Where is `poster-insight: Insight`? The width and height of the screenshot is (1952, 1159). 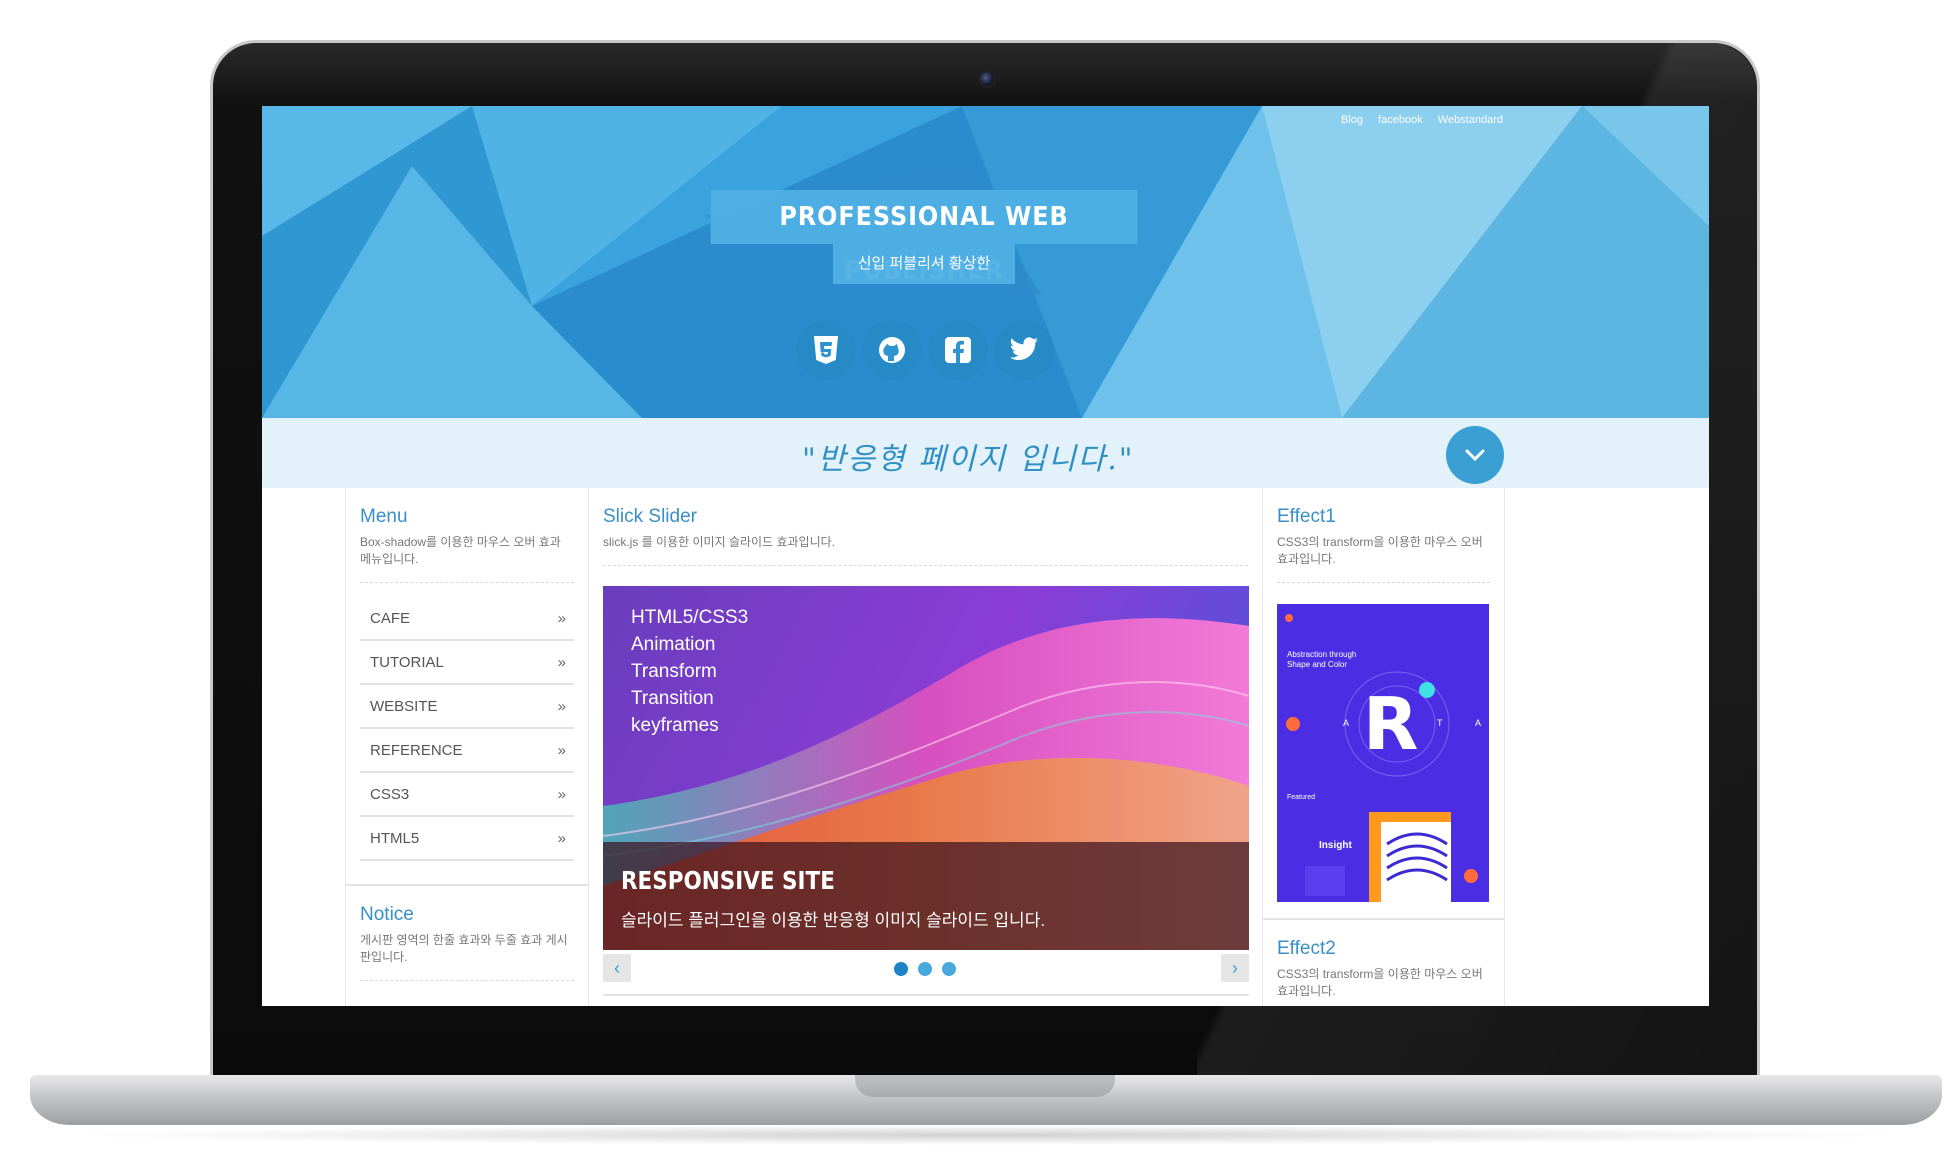 poster-insight: Insight is located at coordinates (1335, 845).